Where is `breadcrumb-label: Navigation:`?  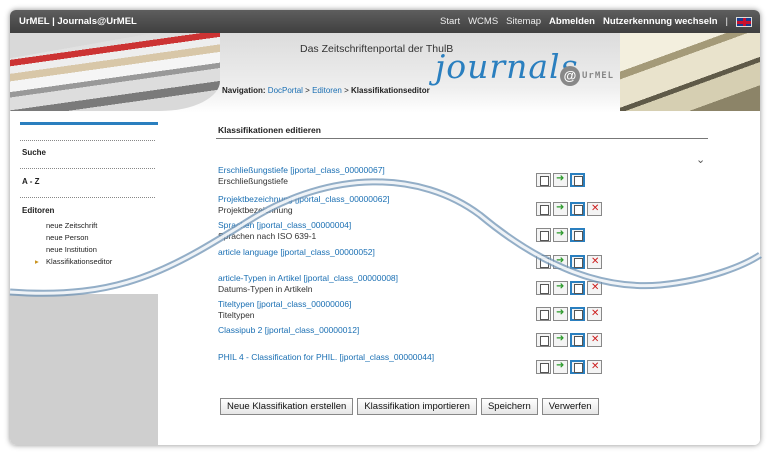
breadcrumb-label: Navigation: is located at coordinates (244, 90).